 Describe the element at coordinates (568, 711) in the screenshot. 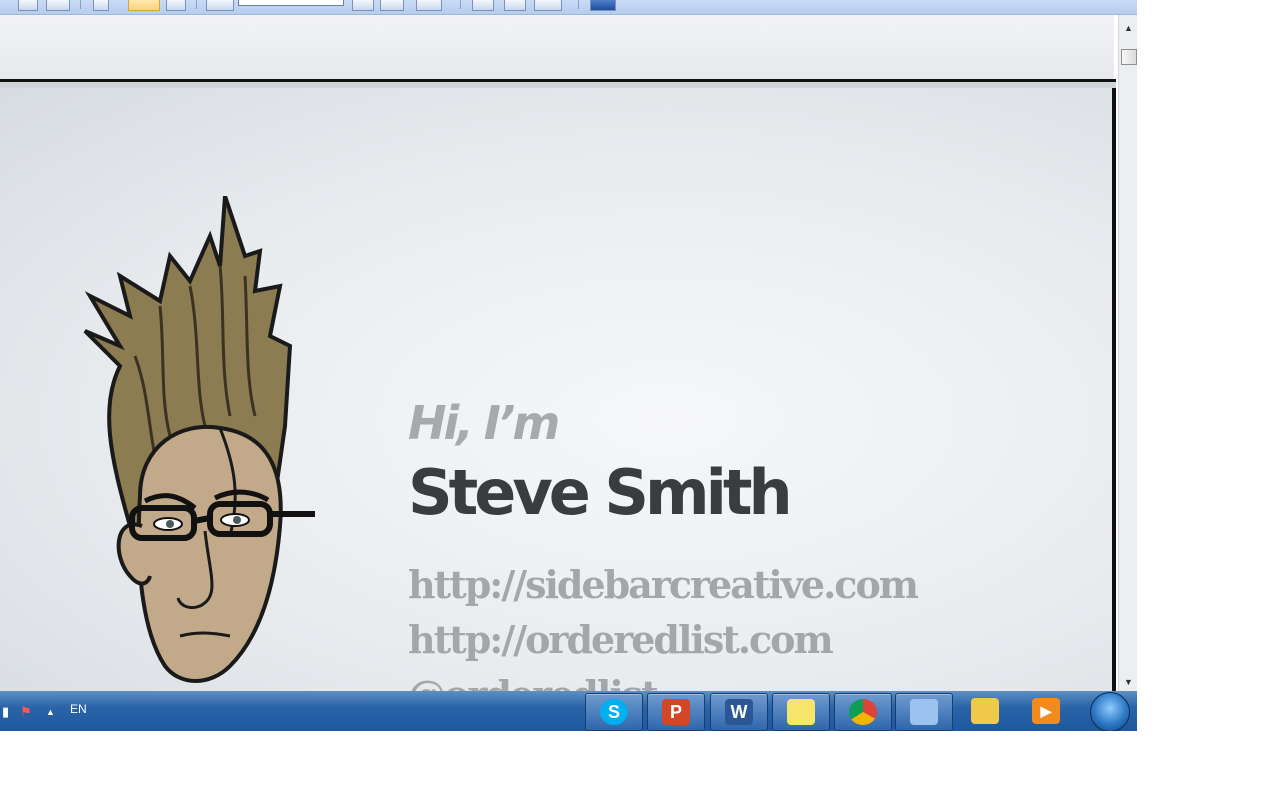

I see `taskbar: ▮ ⚑ ▲ EN S P W ▶` at that location.